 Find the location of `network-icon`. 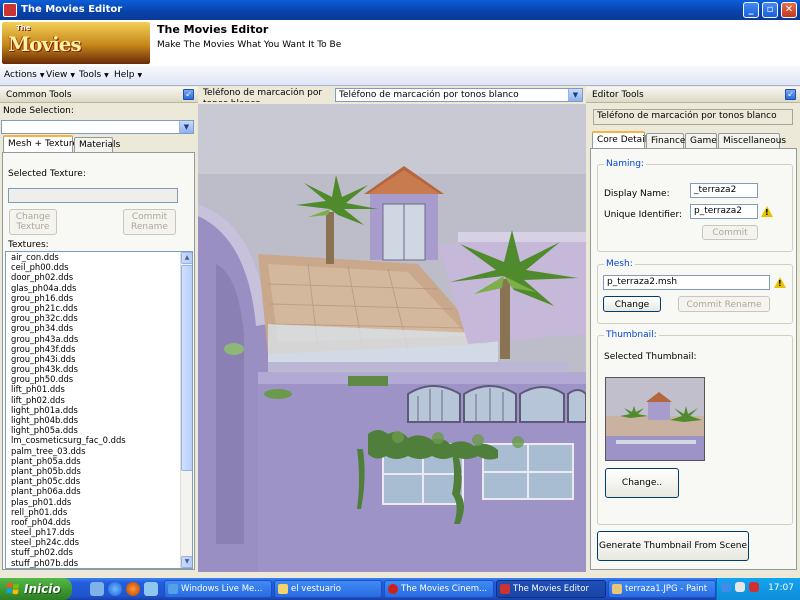

network-icon is located at coordinates (726, 587).